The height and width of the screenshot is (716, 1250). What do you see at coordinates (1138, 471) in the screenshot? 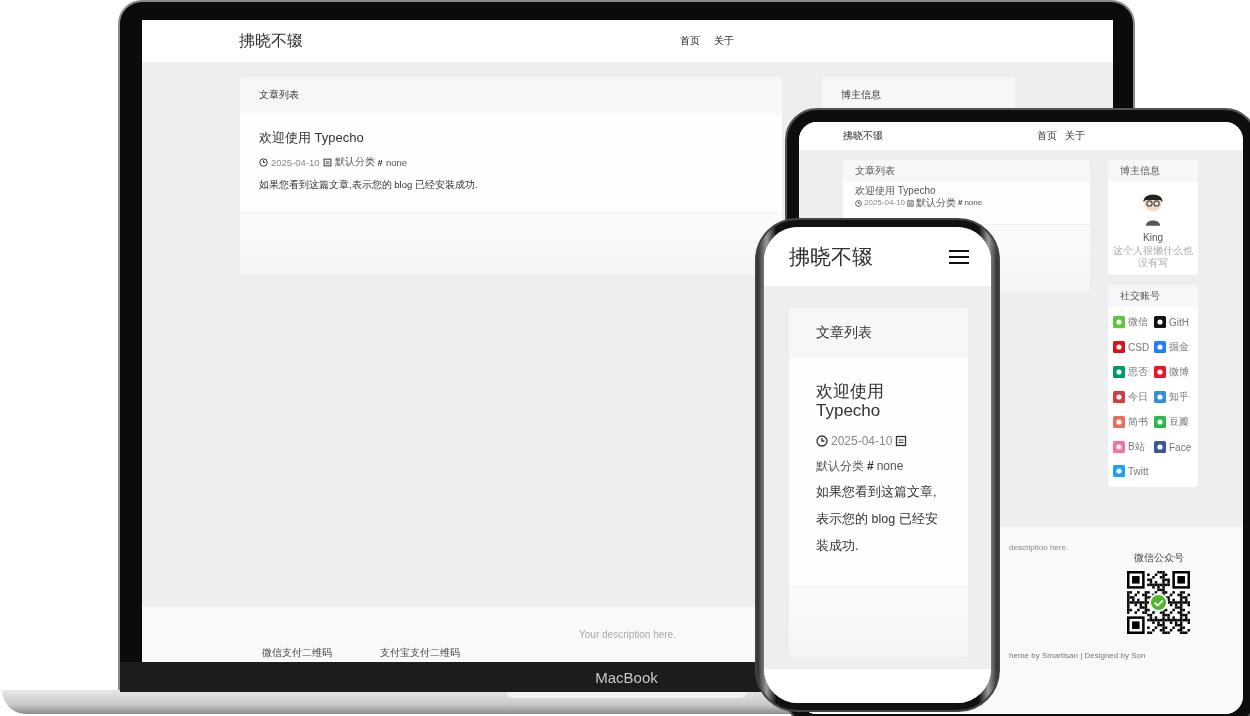
I see `social-link: Twitt` at bounding box center [1138, 471].